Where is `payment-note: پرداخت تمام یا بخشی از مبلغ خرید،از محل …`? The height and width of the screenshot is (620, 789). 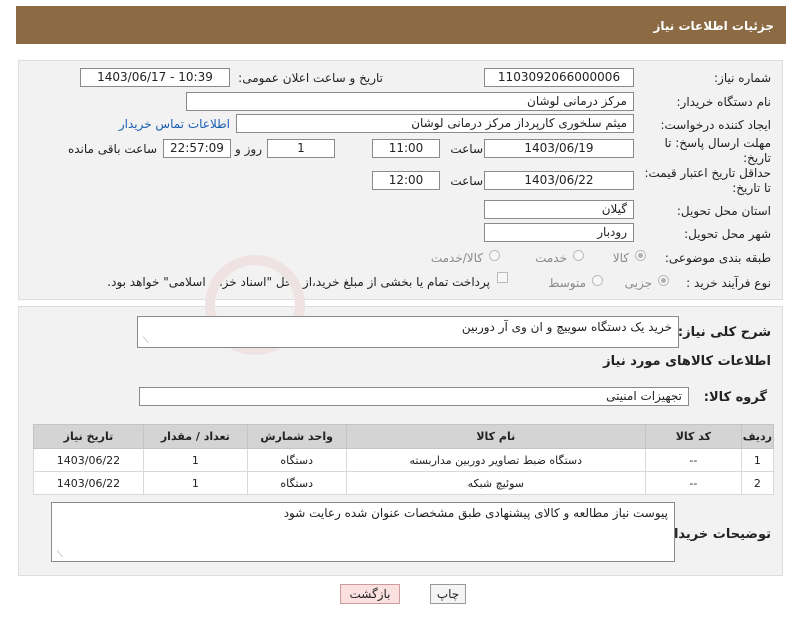 payment-note: پرداخت تمام یا بخشی از مبلغ خرید،از محل … is located at coordinates (298, 282).